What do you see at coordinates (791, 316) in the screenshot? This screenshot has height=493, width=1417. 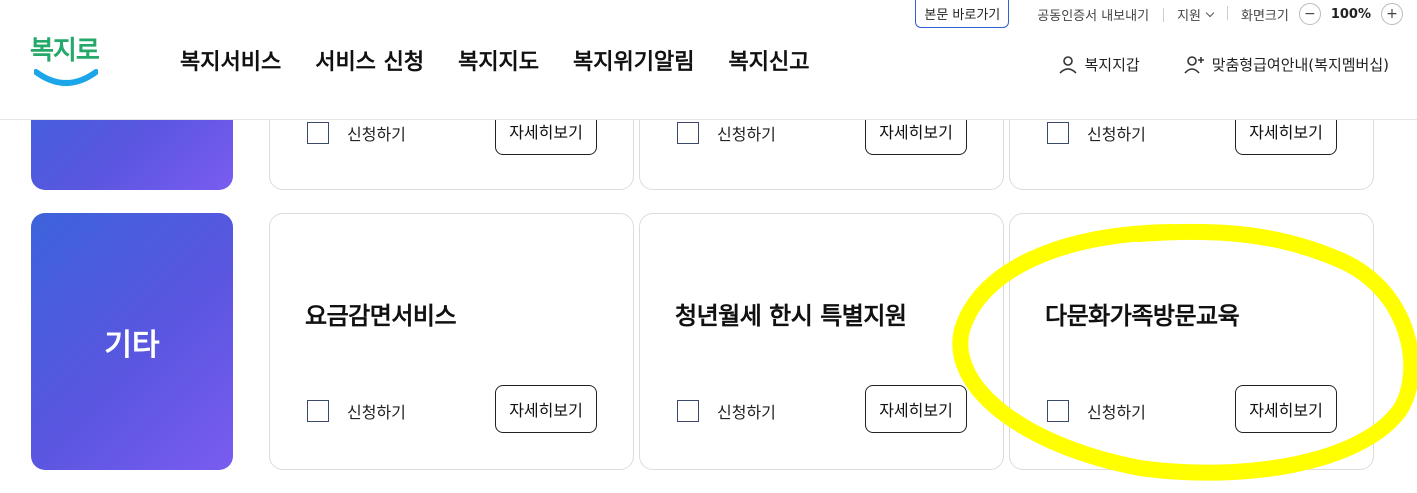 I see `card-title: 청년월세 한시 특별지원` at bounding box center [791, 316].